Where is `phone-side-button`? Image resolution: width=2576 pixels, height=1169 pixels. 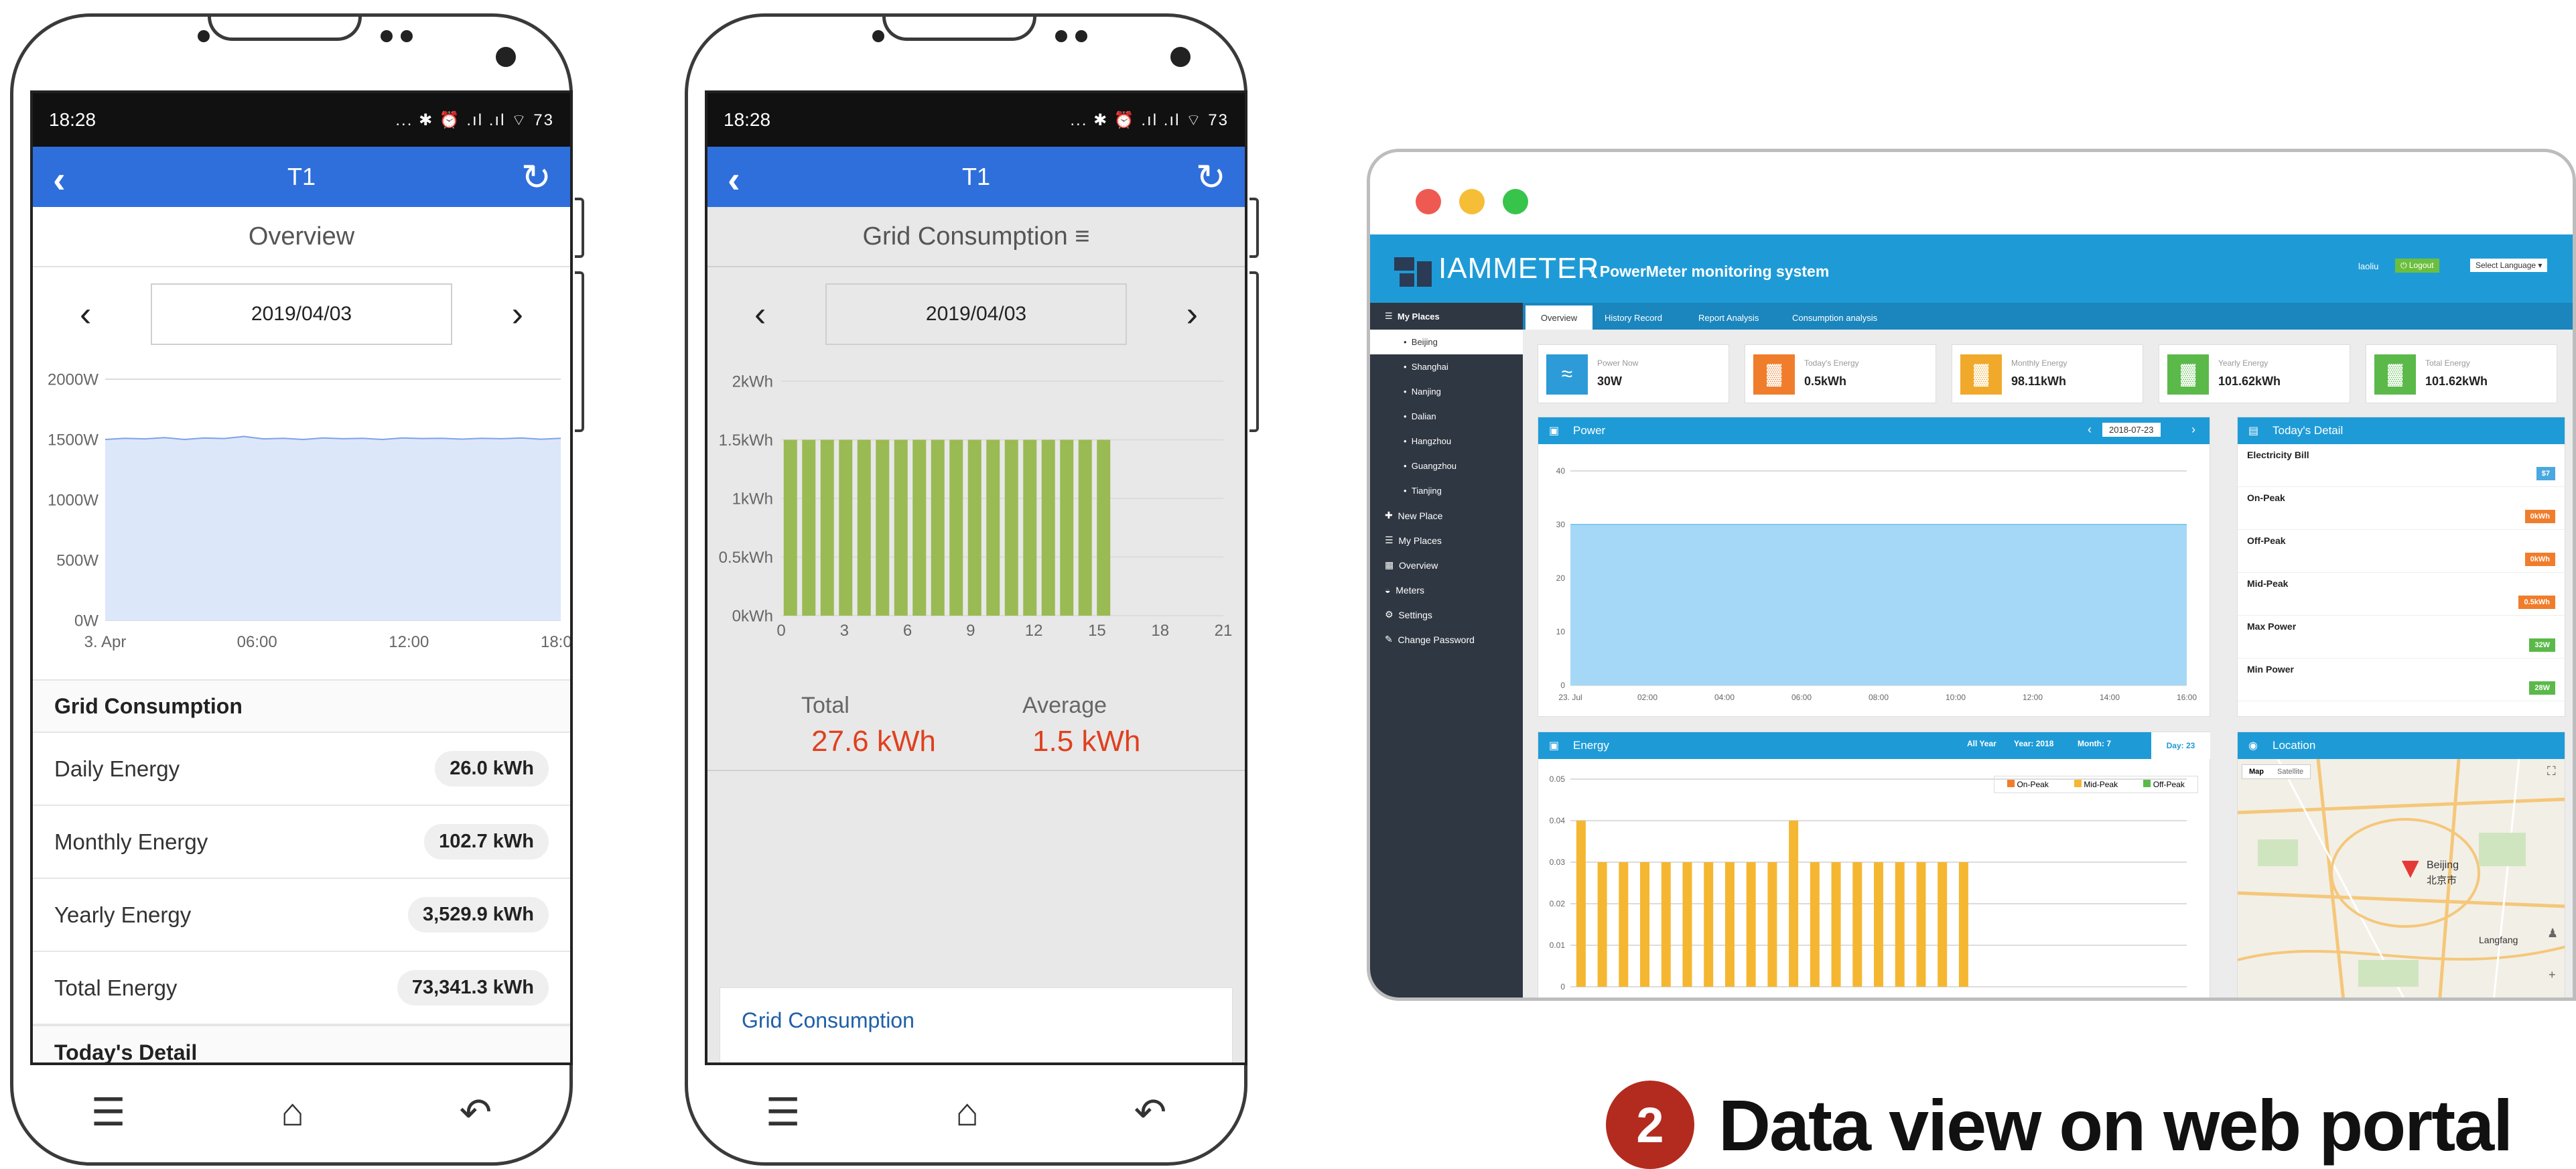
phone-side-button is located at coordinates (579, 351).